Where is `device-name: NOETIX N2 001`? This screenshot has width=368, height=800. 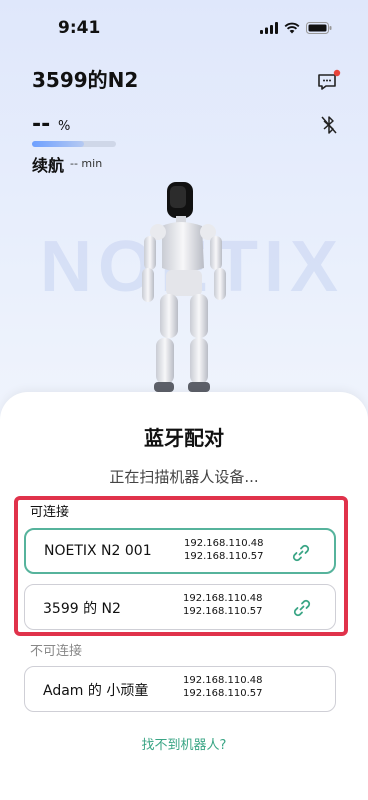
device-name: NOETIX N2 001 is located at coordinates (98, 551).